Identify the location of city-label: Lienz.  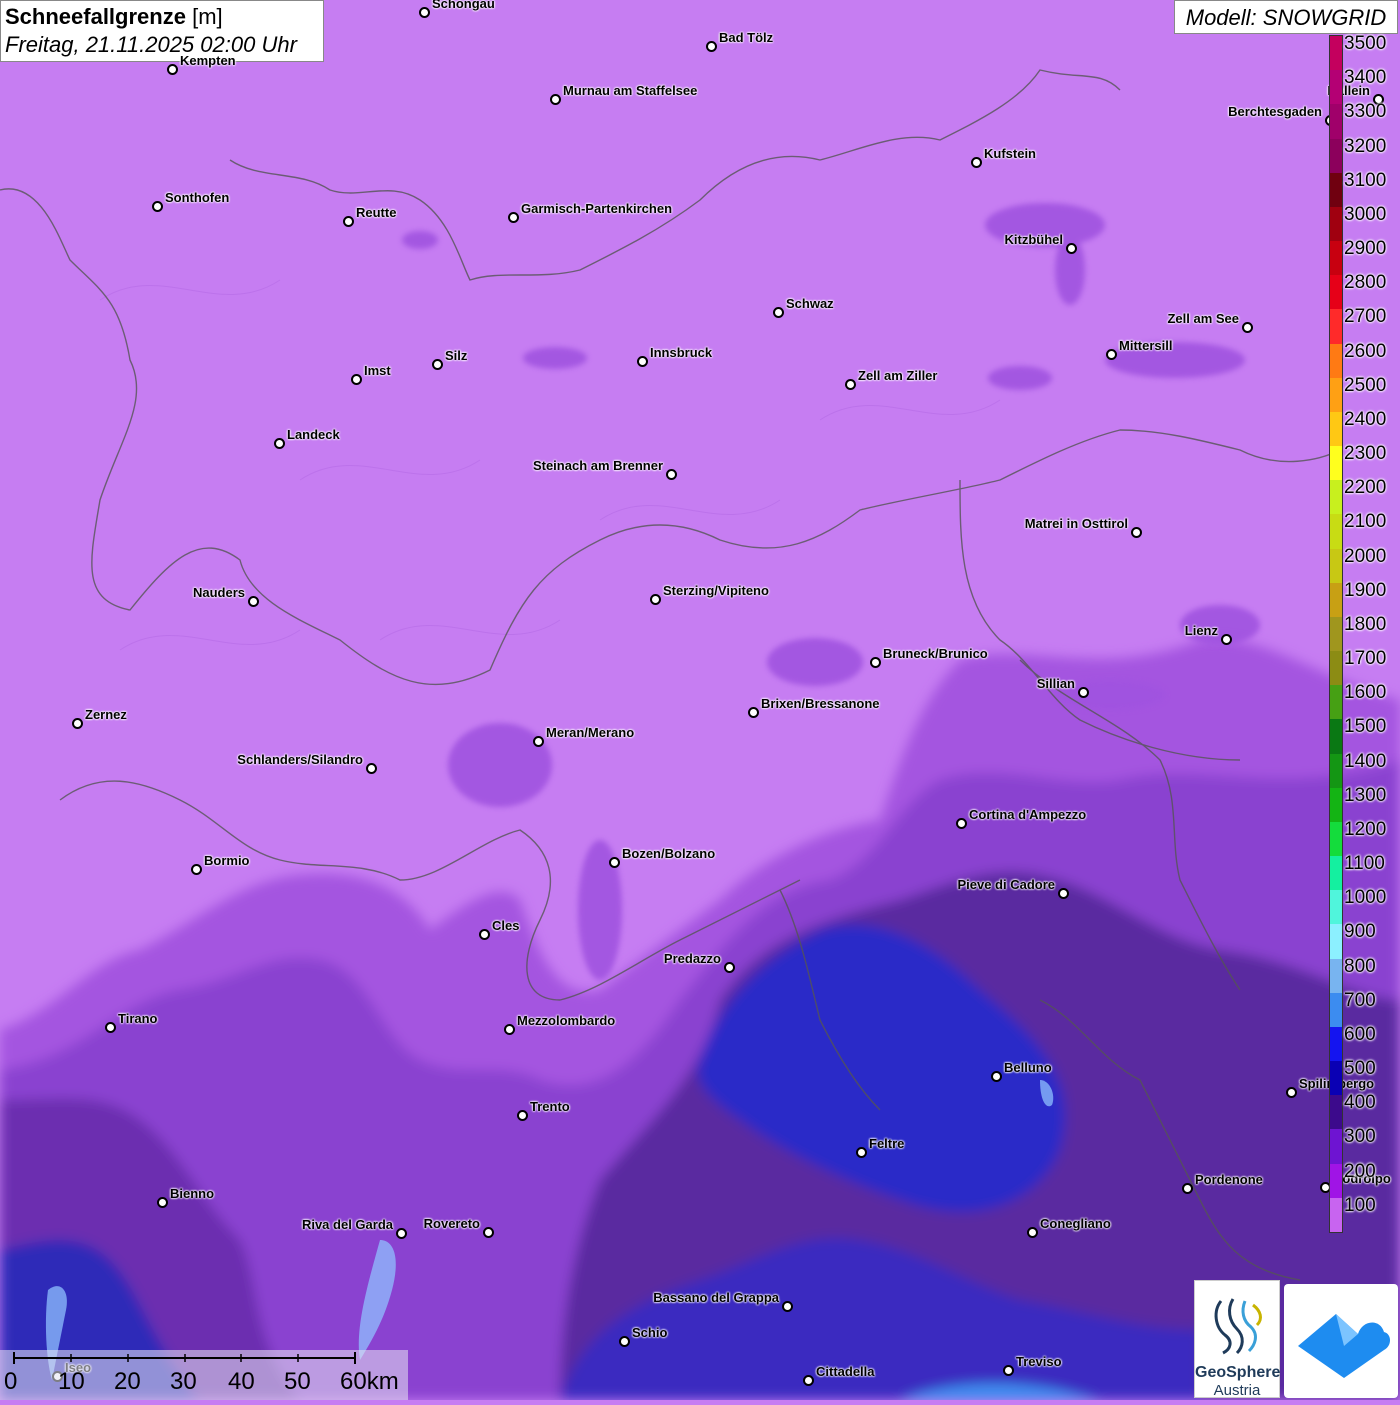
(1201, 630).